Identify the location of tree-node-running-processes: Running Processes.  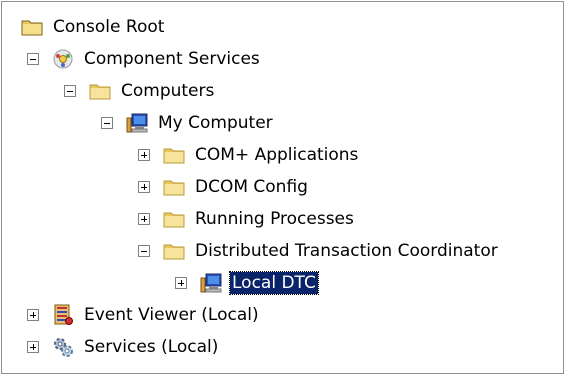
(247, 219).